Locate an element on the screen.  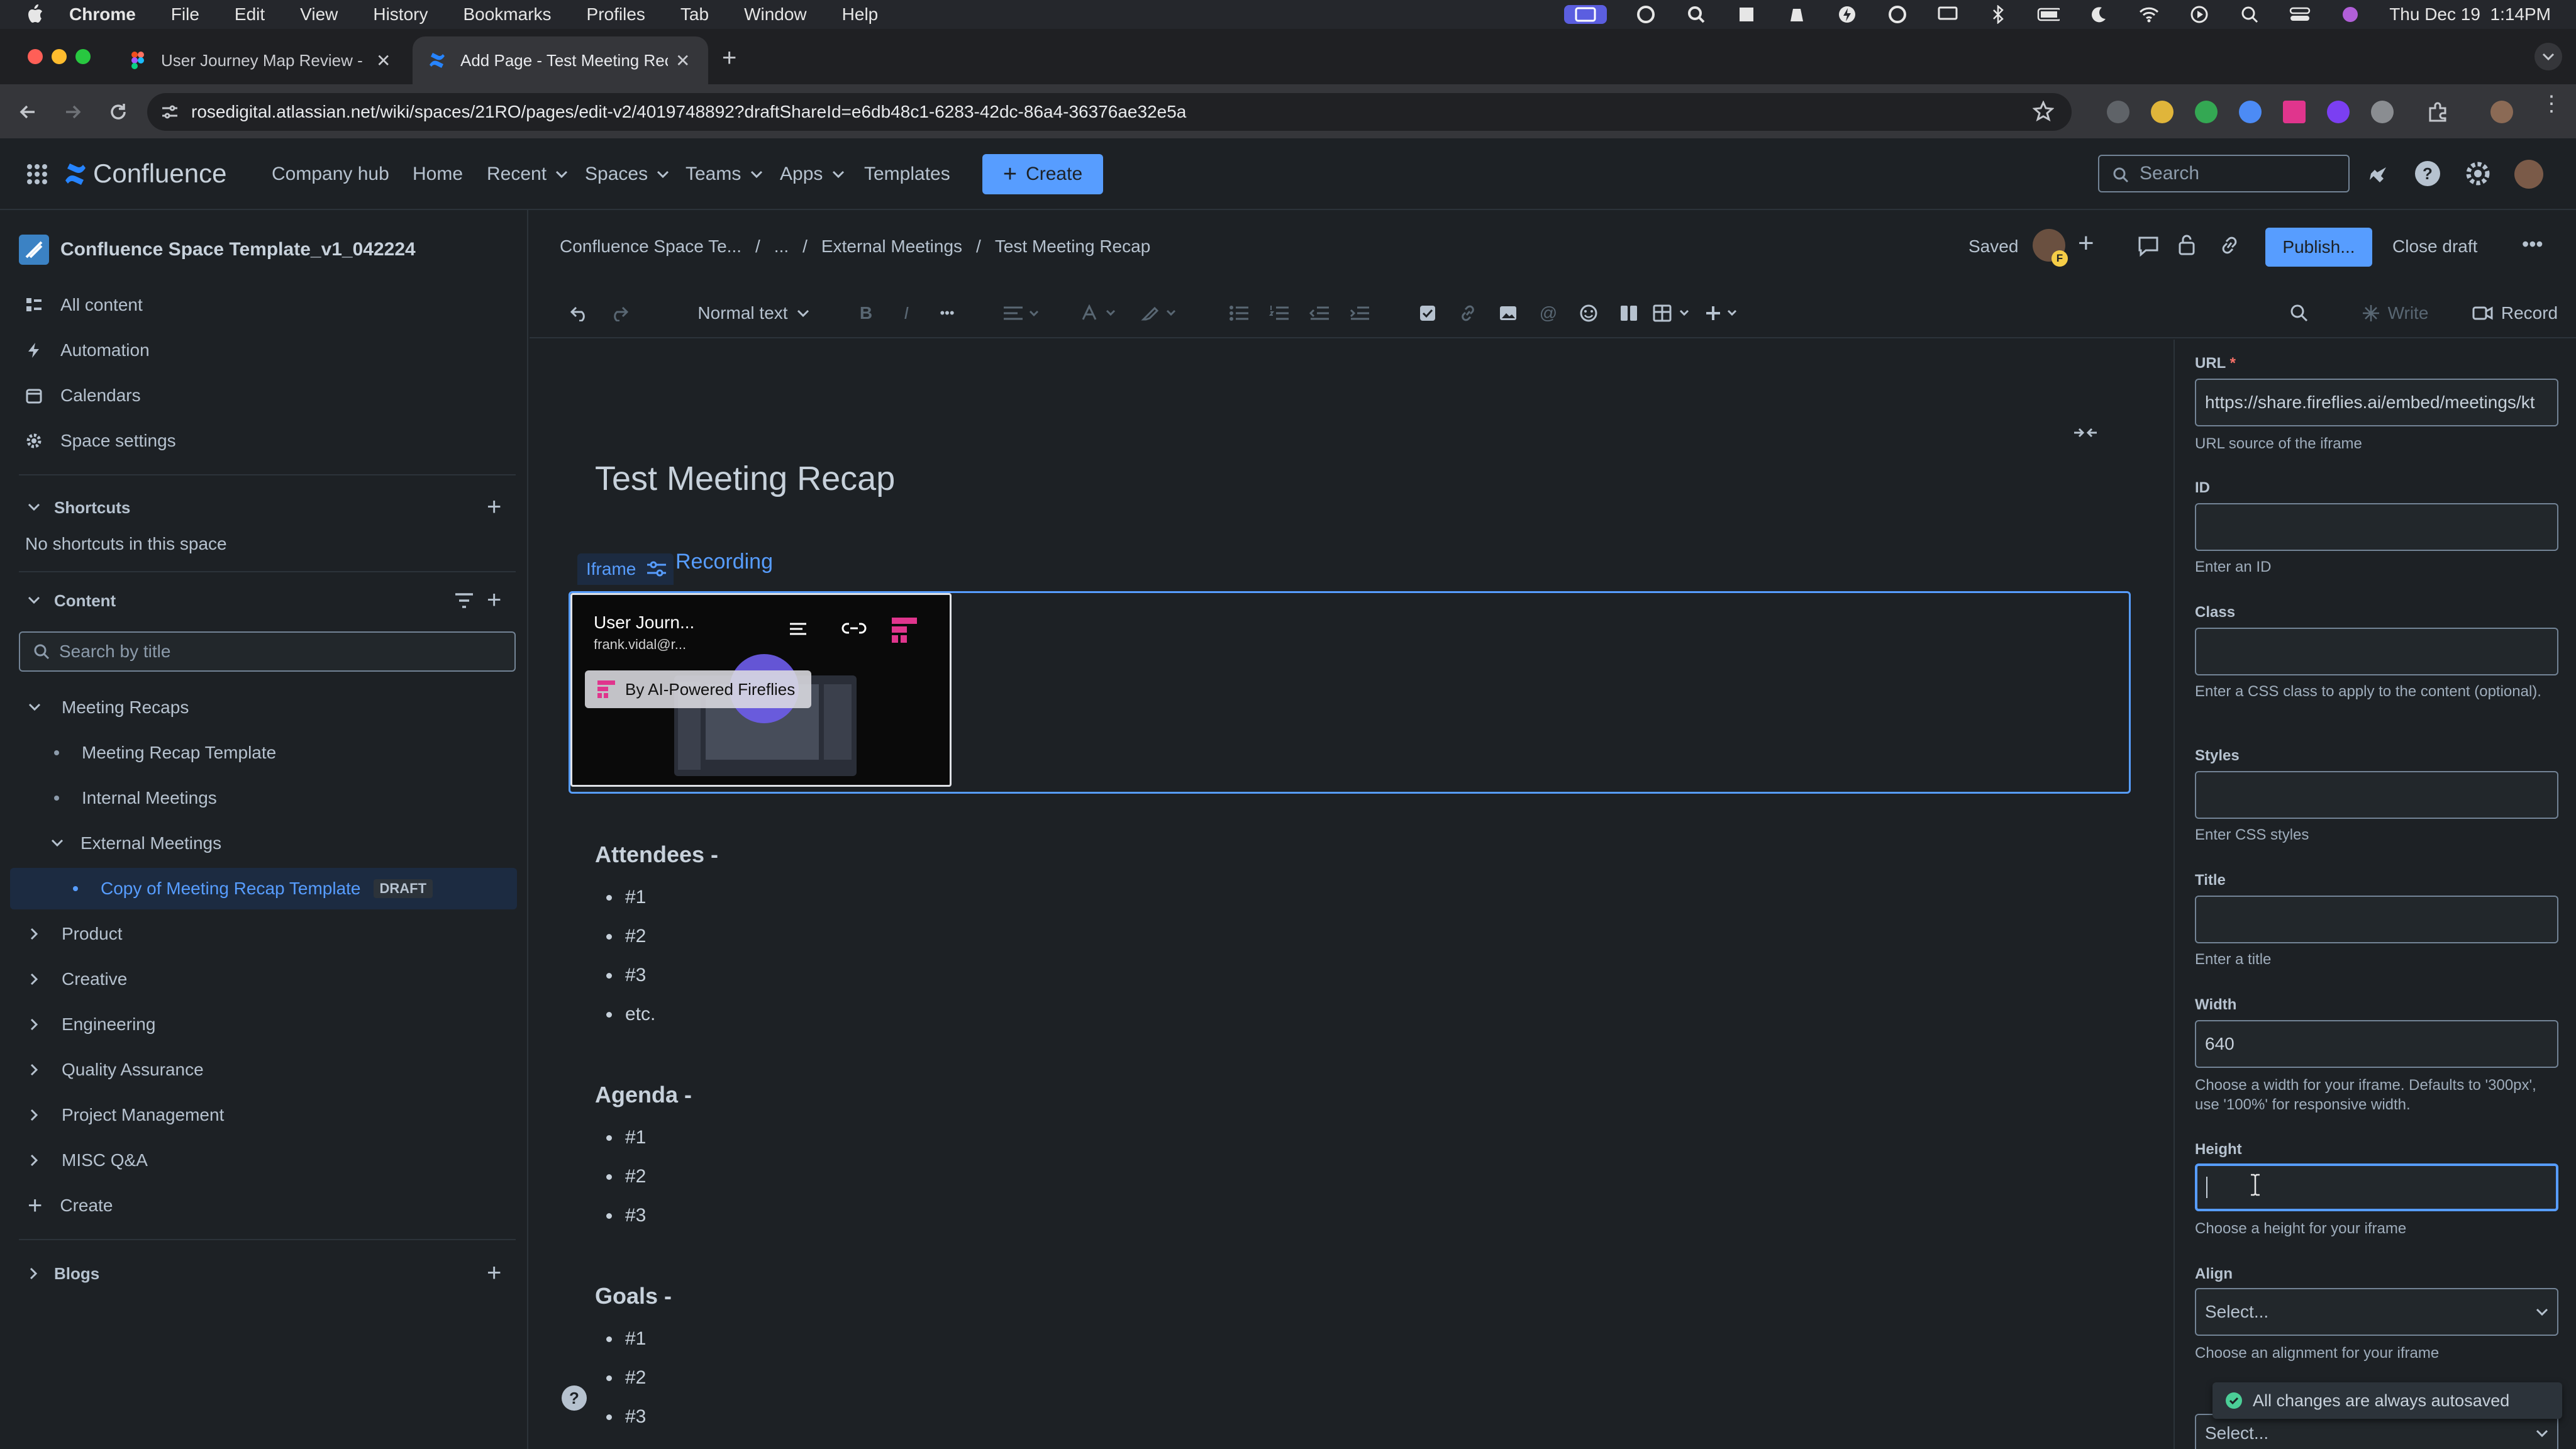
id-input is located at coordinates (2376, 527).